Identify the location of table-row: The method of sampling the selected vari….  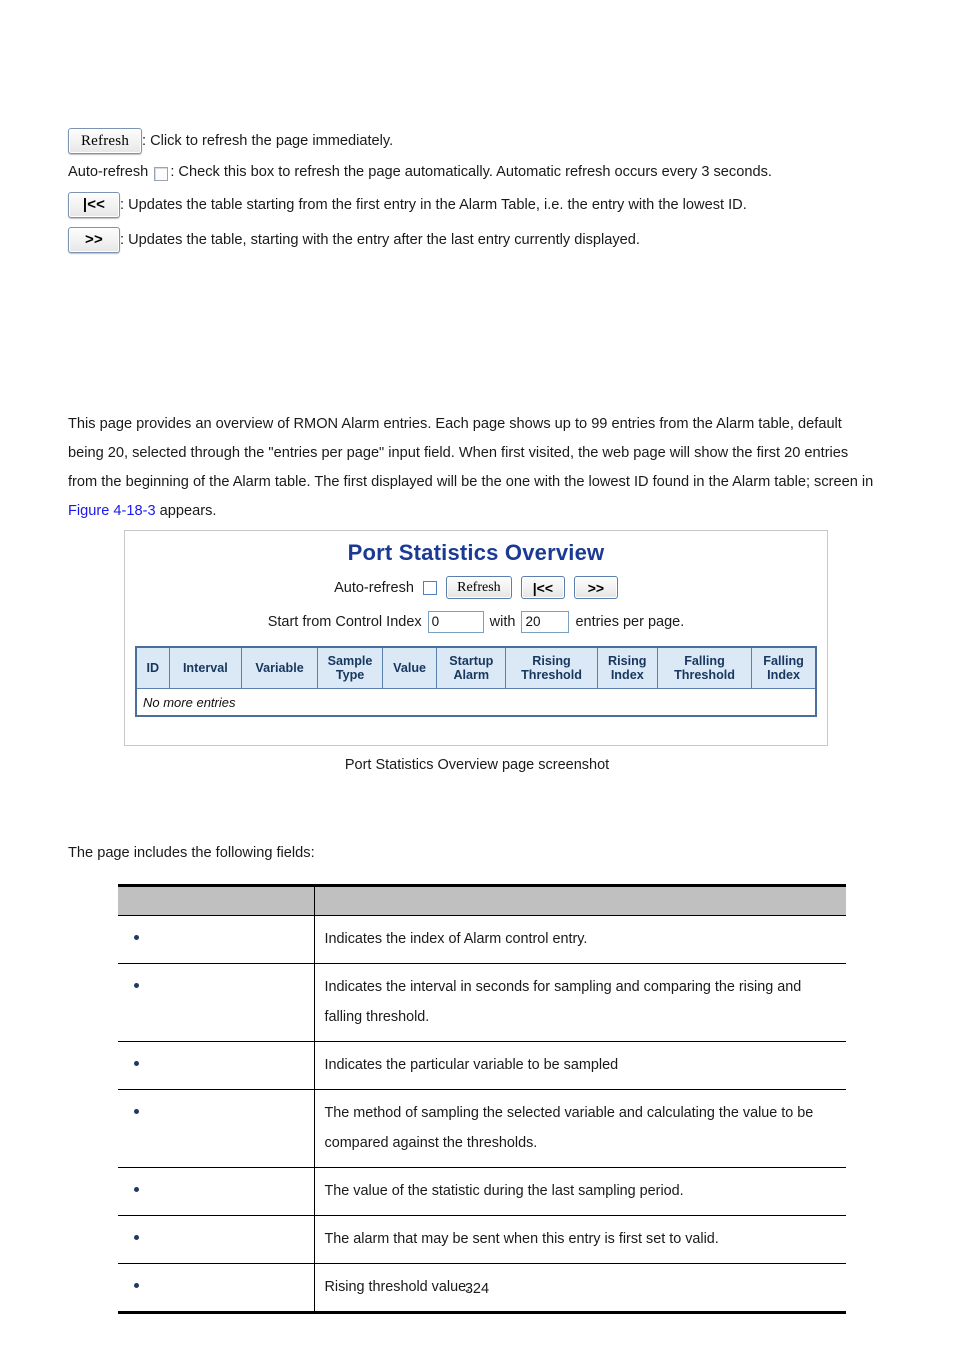
(482, 1128).